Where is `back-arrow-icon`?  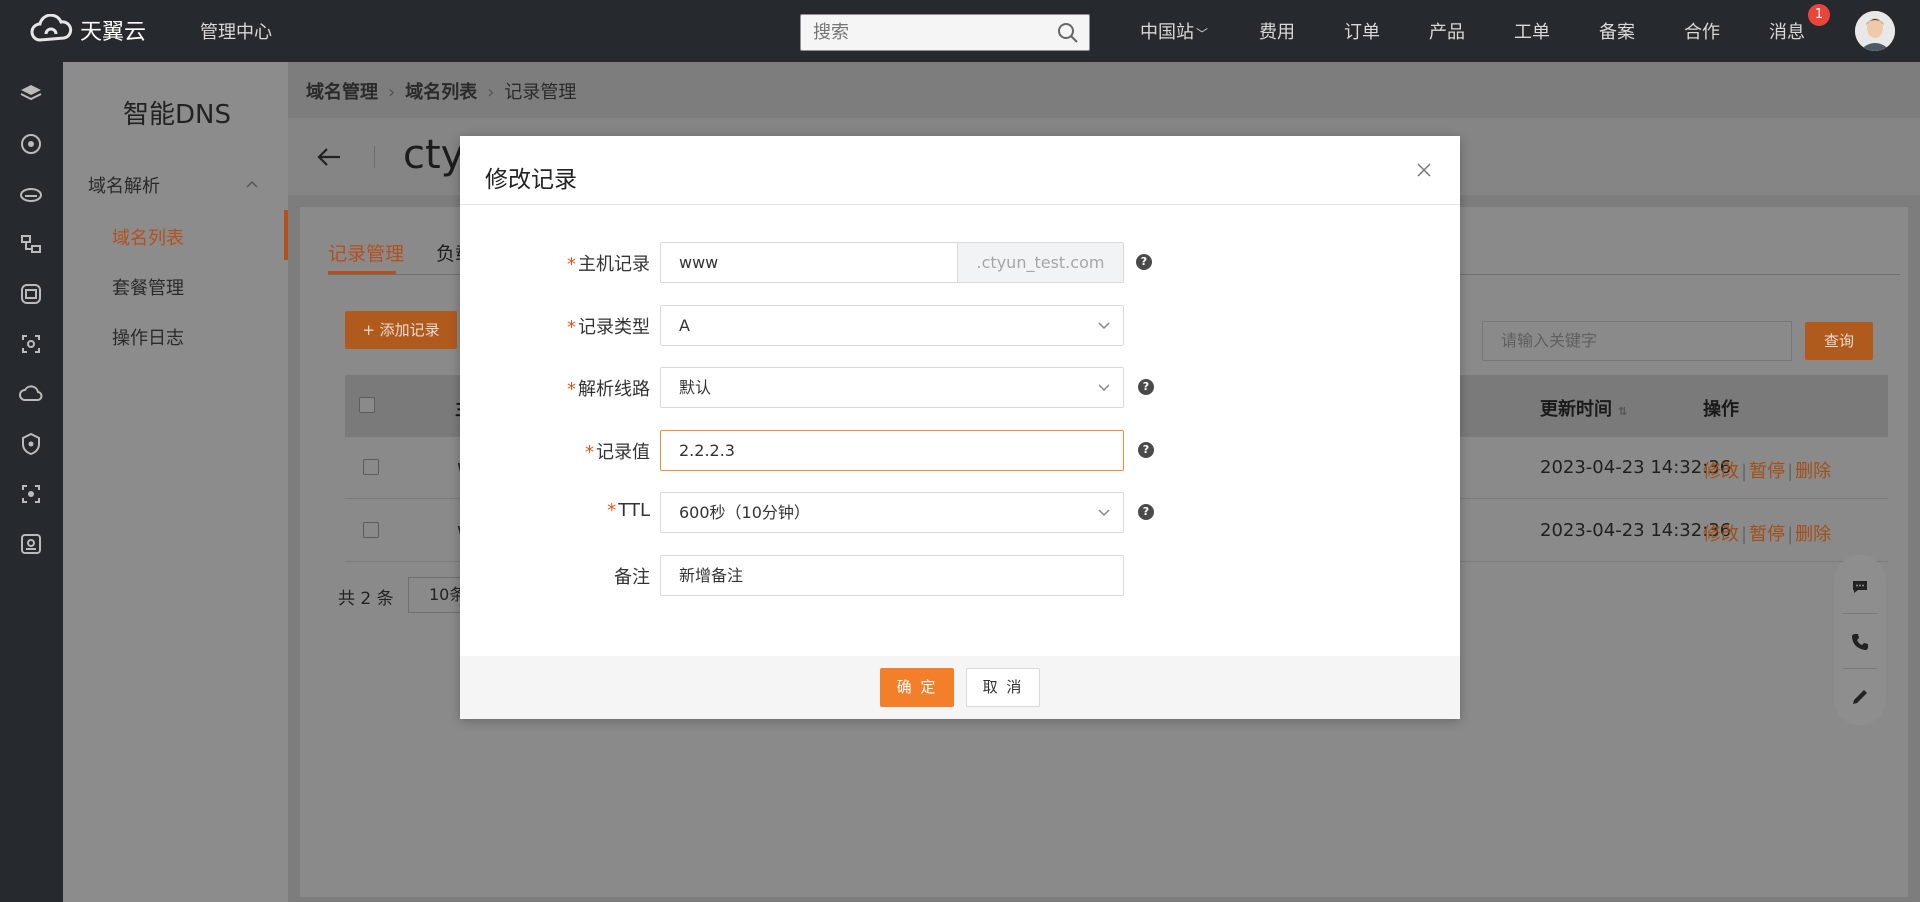
back-arrow-icon is located at coordinates (329, 157).